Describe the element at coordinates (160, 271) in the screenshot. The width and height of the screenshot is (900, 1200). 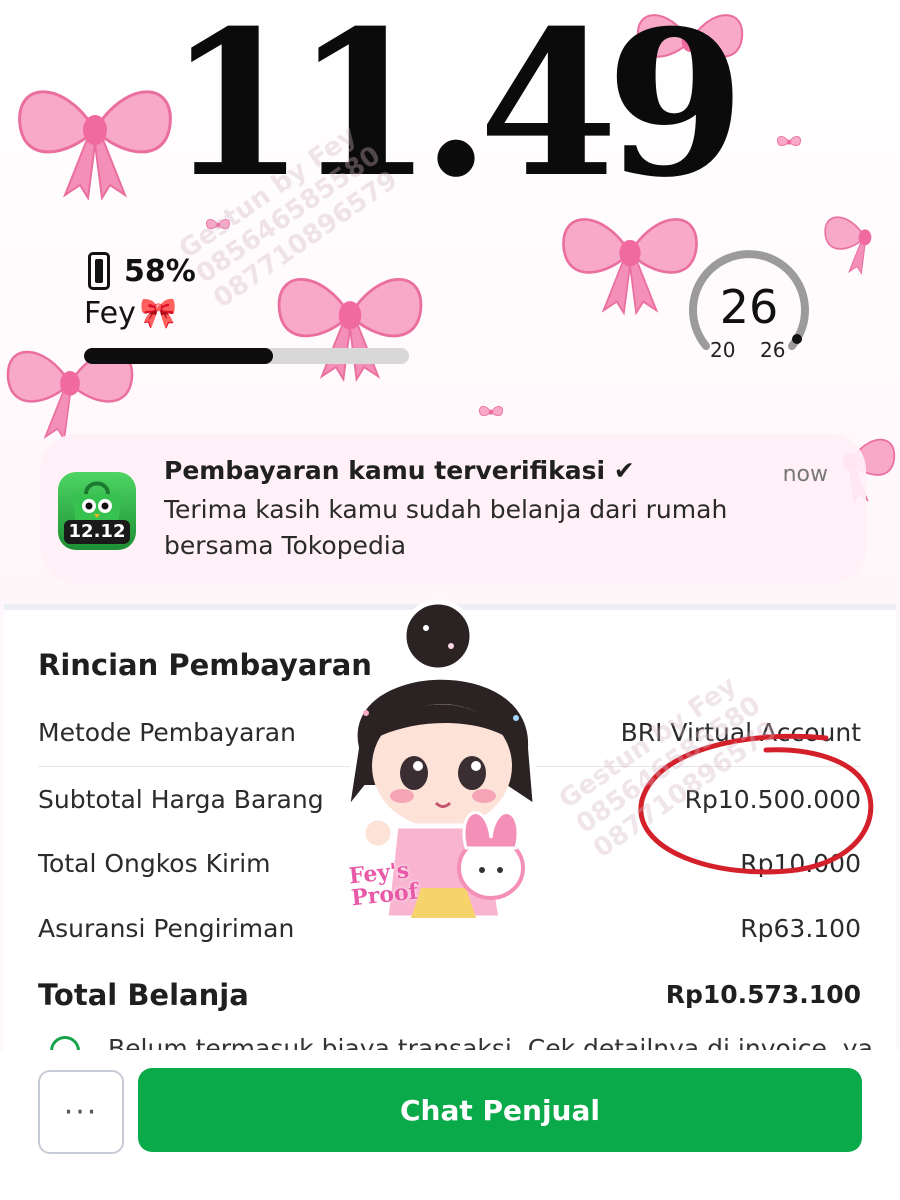
I see `battery-percent: 58%` at that location.